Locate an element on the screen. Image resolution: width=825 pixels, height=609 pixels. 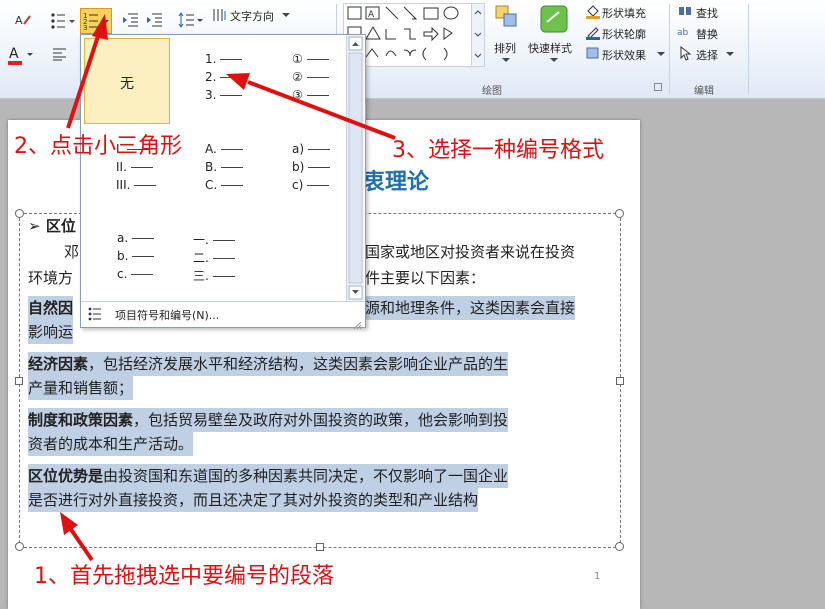
arrow-step1 is located at coordinates (77, 537).